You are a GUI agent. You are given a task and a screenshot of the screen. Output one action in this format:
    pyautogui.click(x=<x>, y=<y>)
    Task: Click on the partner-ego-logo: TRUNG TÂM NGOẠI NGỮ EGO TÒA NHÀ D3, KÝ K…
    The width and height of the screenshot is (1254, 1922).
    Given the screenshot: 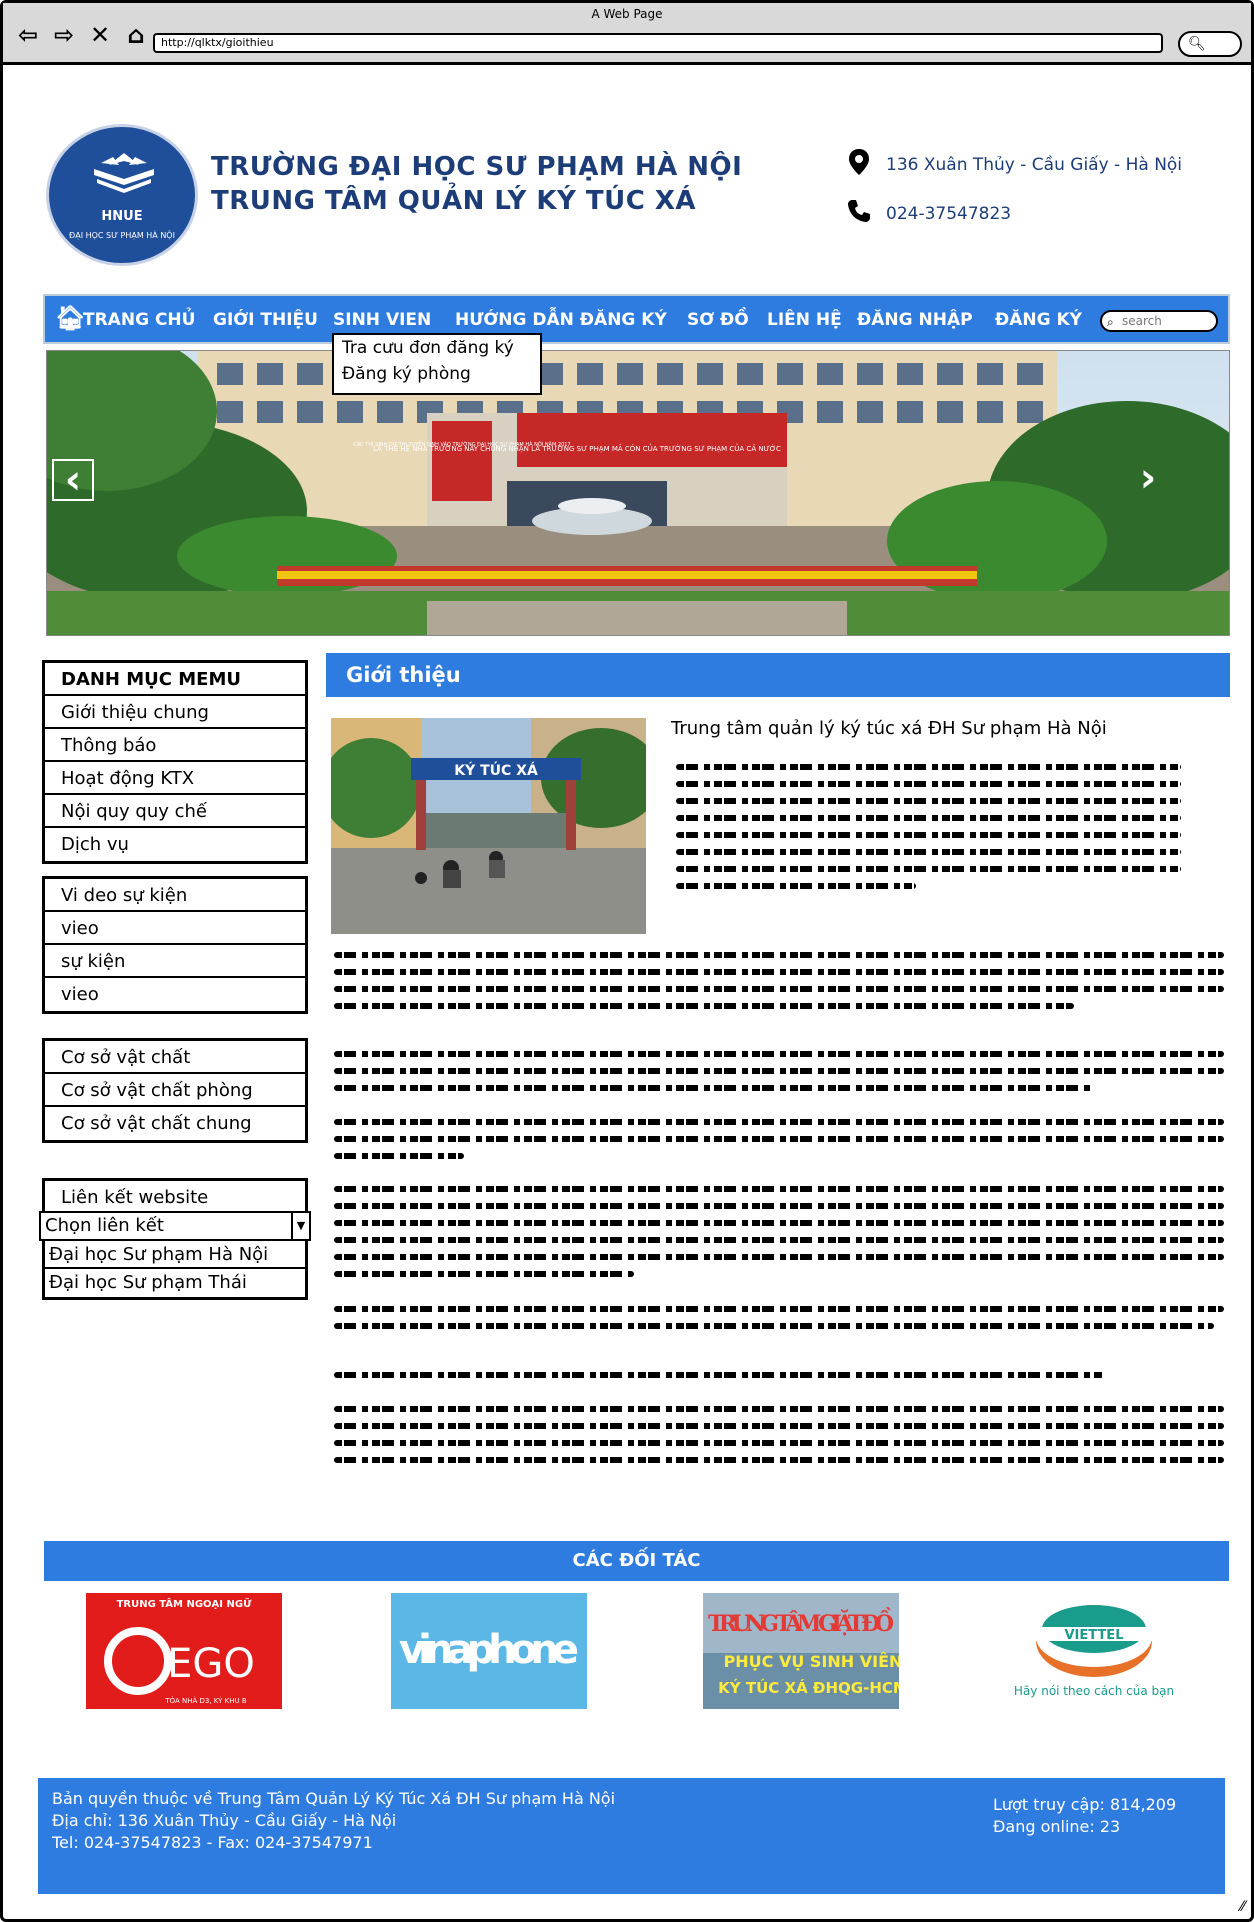 What is the action you would take?
    pyautogui.click(x=184, y=1651)
    